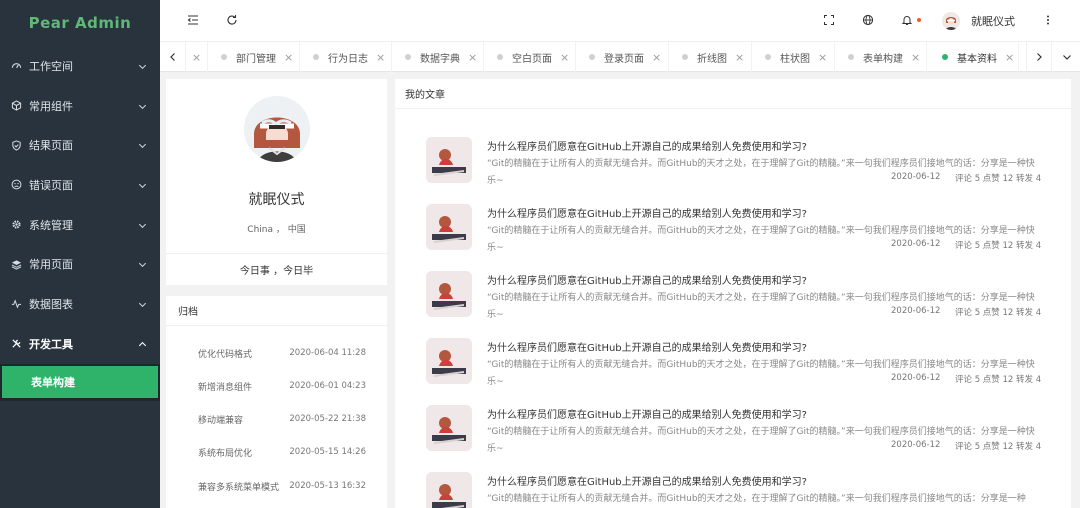  What do you see at coordinates (733, 94) in the screenshot?
I see `articles-title: 我的文章` at bounding box center [733, 94].